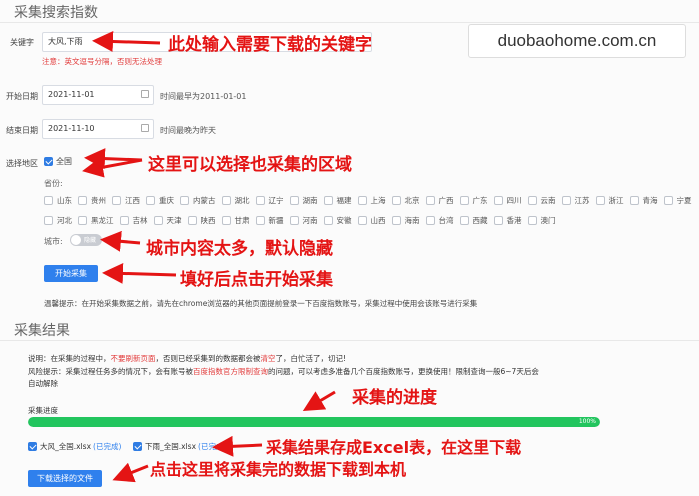 The image size is (699, 496). What do you see at coordinates (239, 249) in the screenshot?
I see `annotation-text: 城市内容太多，默认隐藏` at bounding box center [239, 249].